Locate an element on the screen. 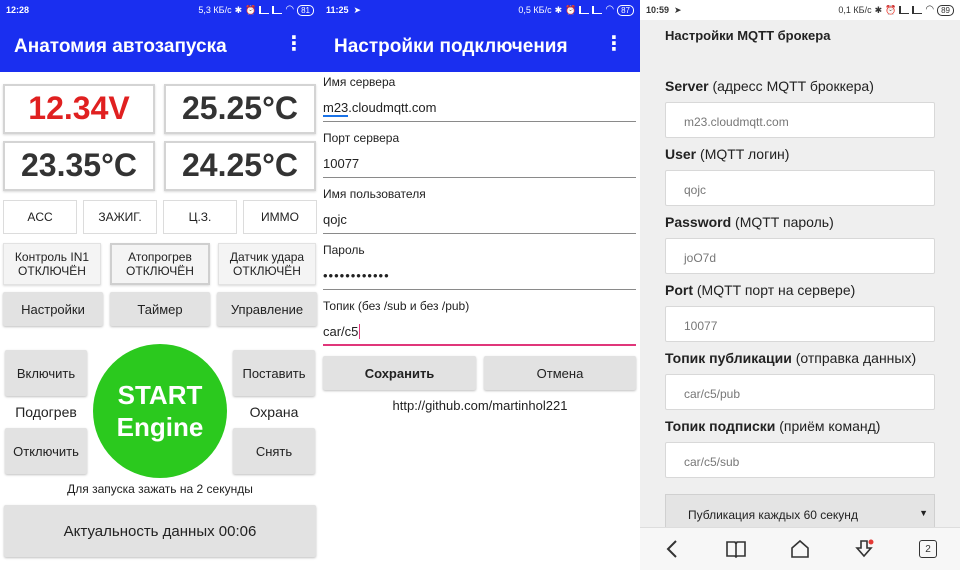  password-input: •••••••••••• is located at coordinates (479, 279).